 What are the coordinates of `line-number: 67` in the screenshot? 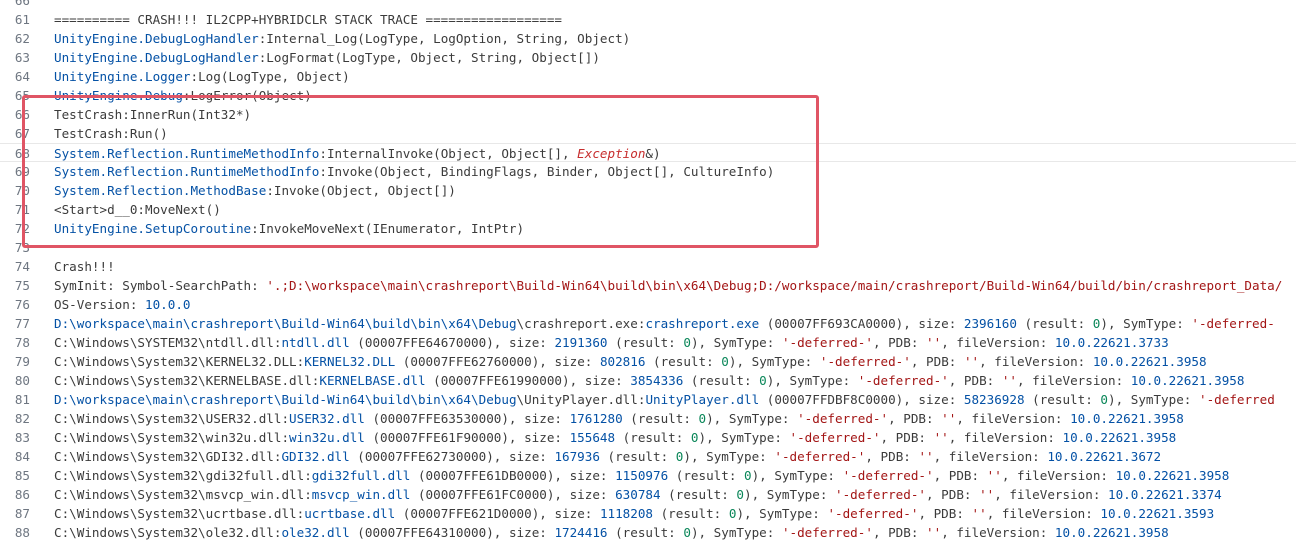 It's located at (22, 133).